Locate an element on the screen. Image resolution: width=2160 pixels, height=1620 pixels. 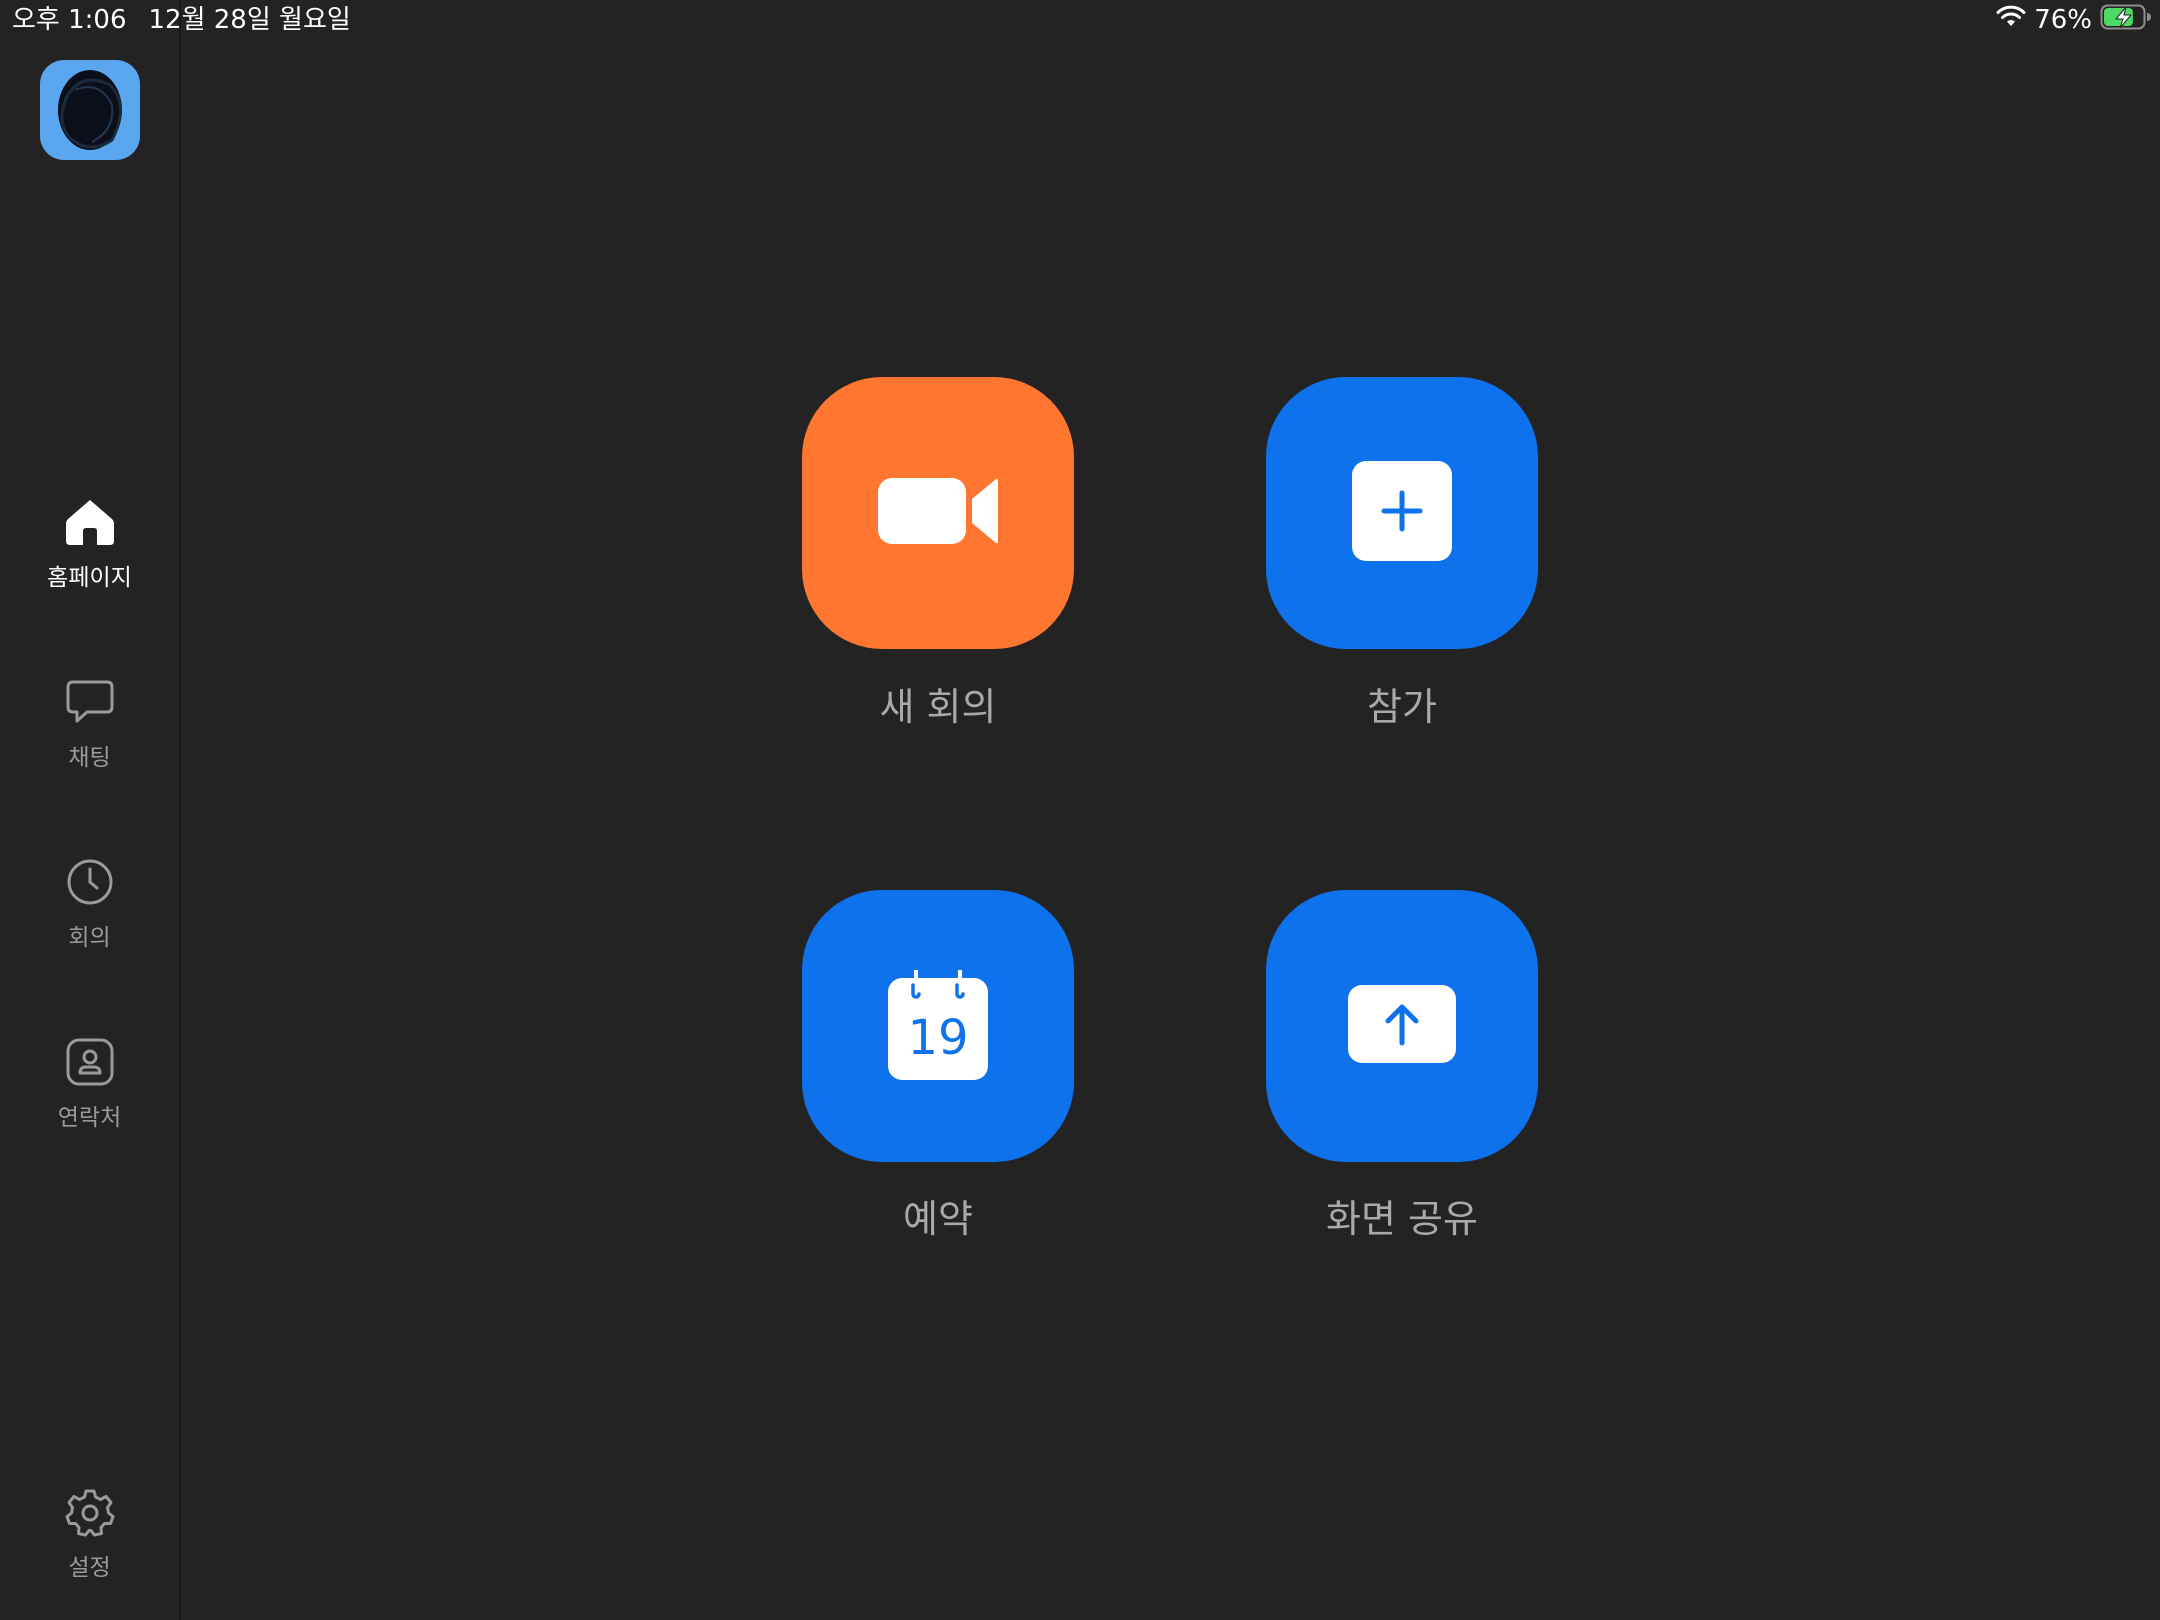
sidebar-item-settings: 설정 is located at coordinates (89, 1533).